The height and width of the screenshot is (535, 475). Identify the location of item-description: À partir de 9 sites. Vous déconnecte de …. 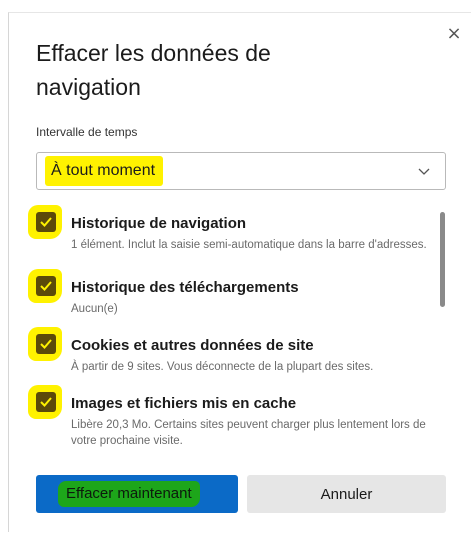
(222, 367).